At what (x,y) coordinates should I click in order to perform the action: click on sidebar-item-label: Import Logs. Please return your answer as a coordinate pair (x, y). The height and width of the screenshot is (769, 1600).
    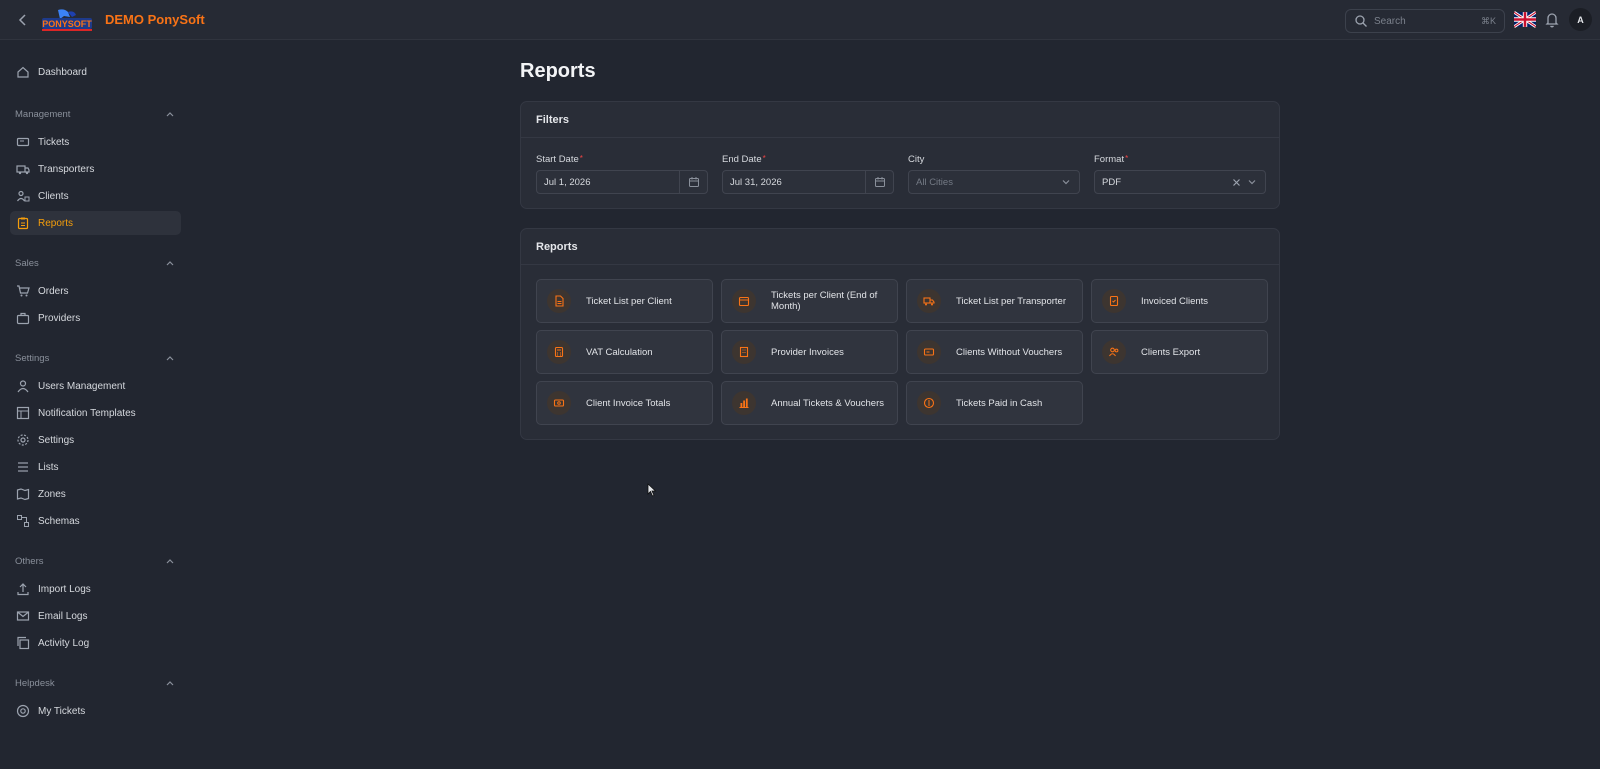
    Looking at the image, I should click on (64, 589).